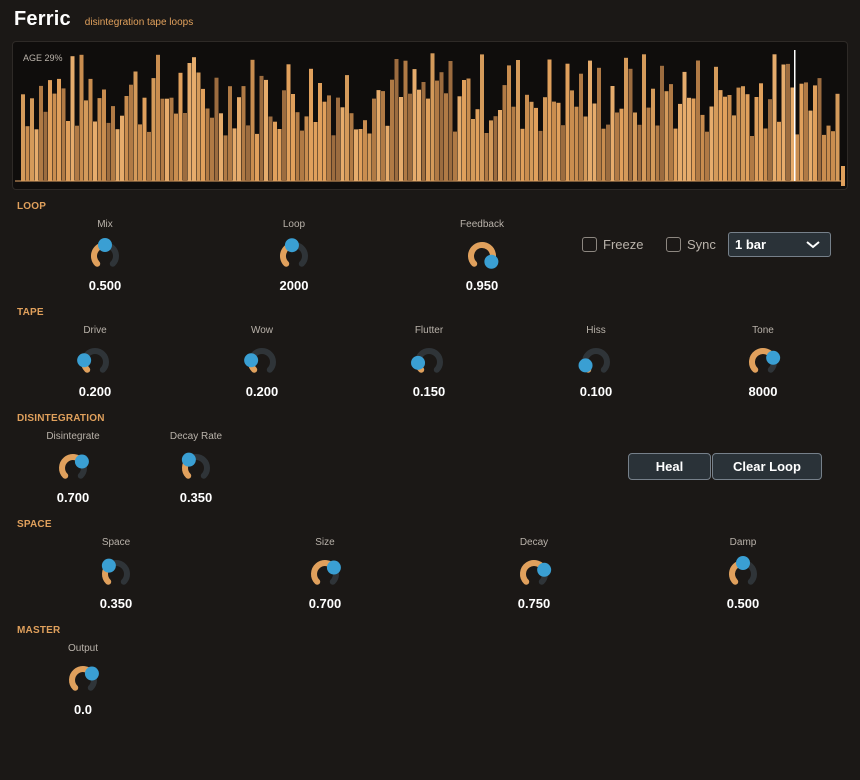 The height and width of the screenshot is (780, 860). What do you see at coordinates (262, 330) in the screenshot?
I see `wow-label: Wow` at bounding box center [262, 330].